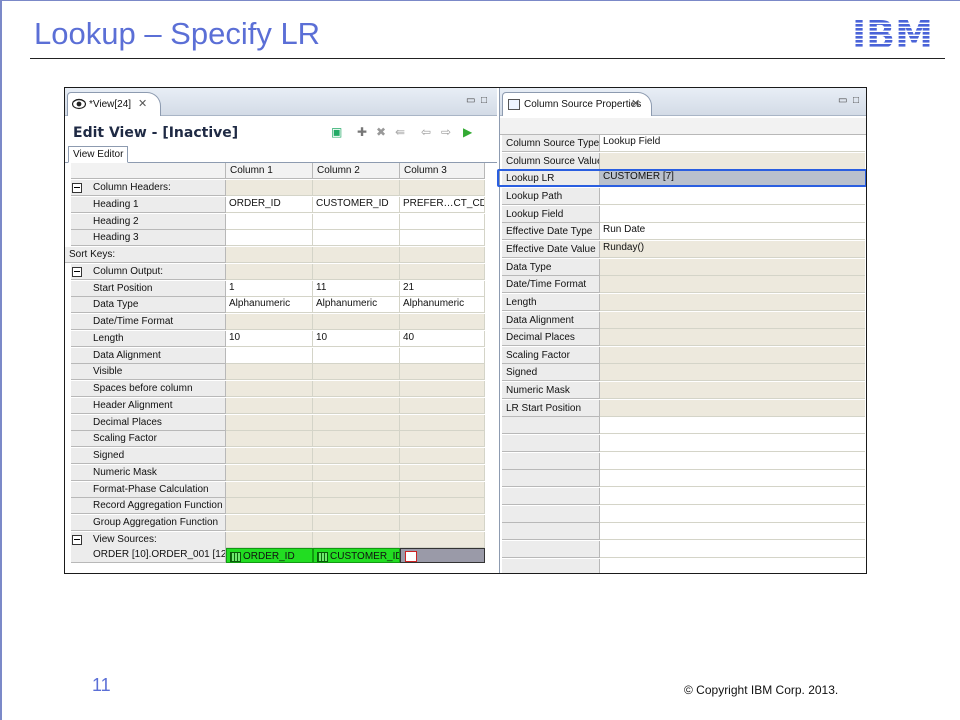  What do you see at coordinates (269, 171) in the screenshot?
I see `column-header-1: Column 1` at bounding box center [269, 171].